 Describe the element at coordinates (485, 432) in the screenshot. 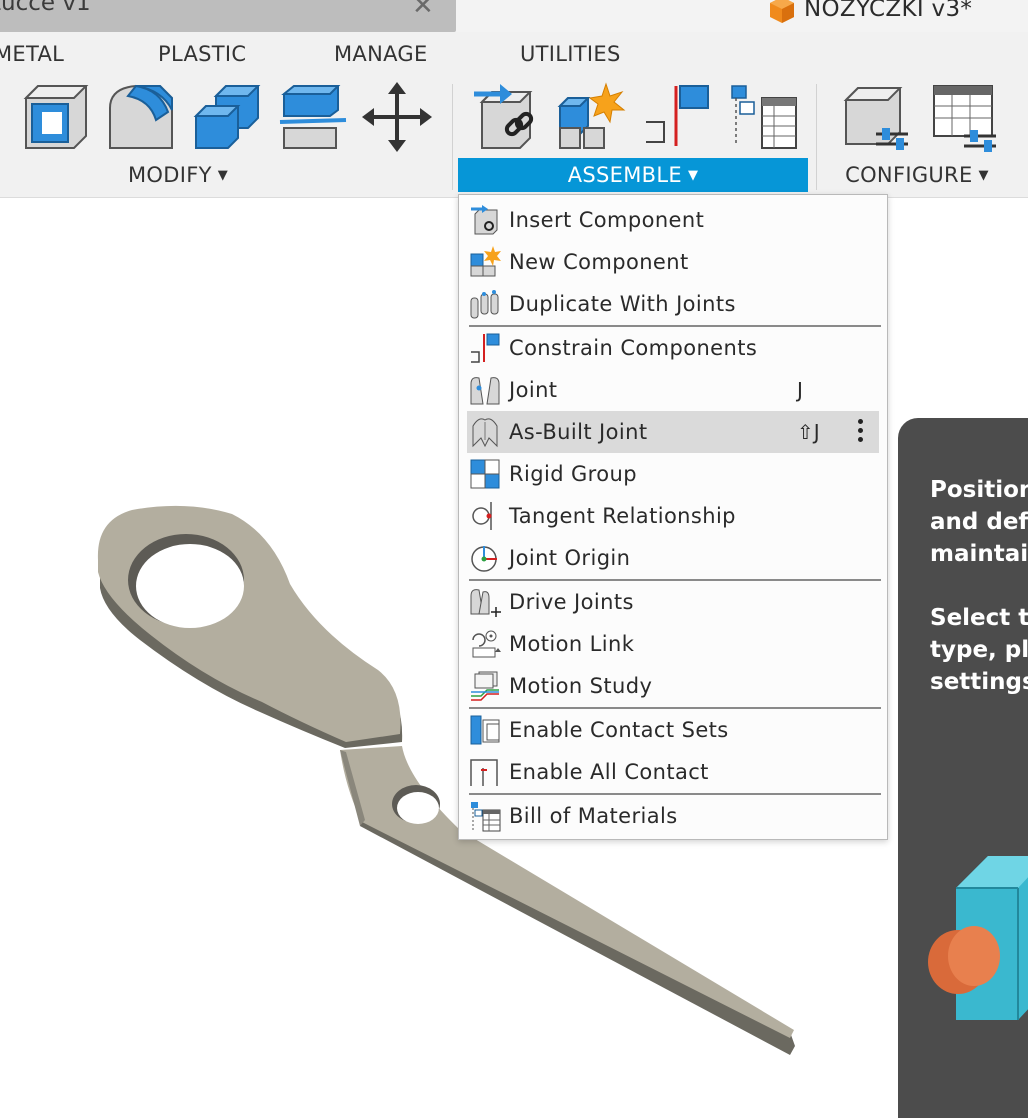

I see `as-built-joint-icon` at that location.